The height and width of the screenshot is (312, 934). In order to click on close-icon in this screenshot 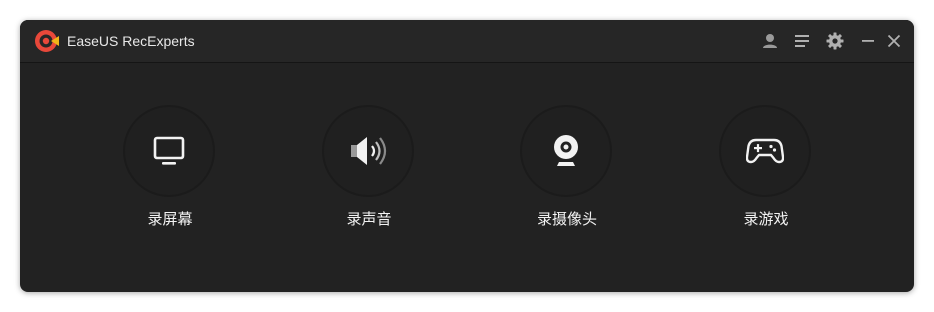, I will do `click(894, 41)`.